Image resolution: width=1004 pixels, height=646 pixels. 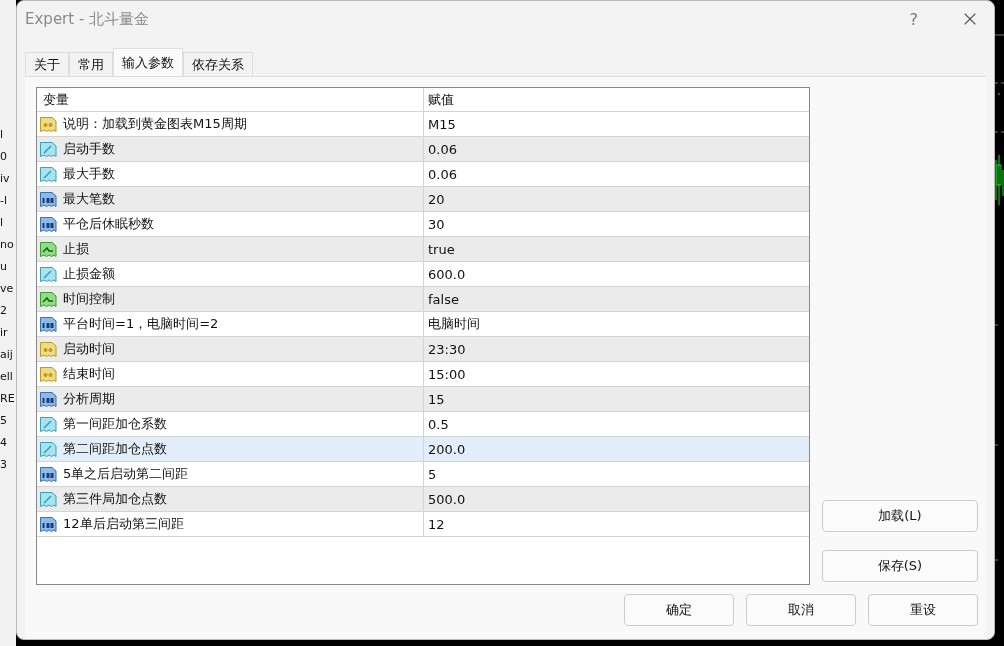 What do you see at coordinates (88, 19) in the screenshot?
I see `window-title: Expert - 北斗量金` at bounding box center [88, 19].